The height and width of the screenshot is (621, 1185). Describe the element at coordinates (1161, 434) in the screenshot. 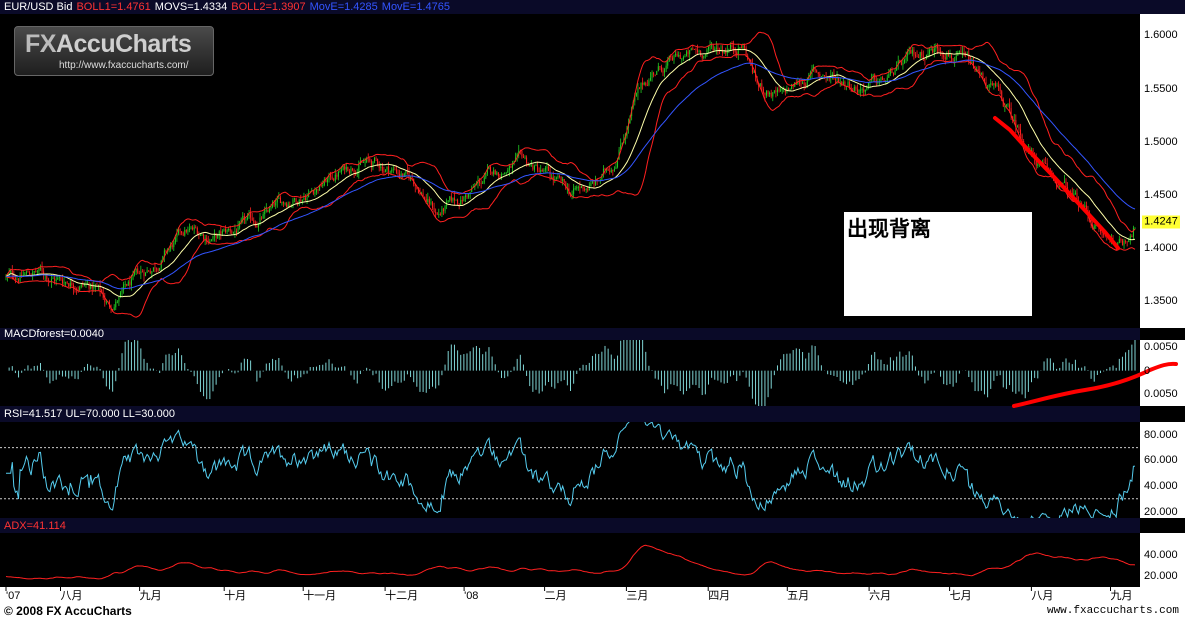

I see `y-tick-label: 80.000` at that location.